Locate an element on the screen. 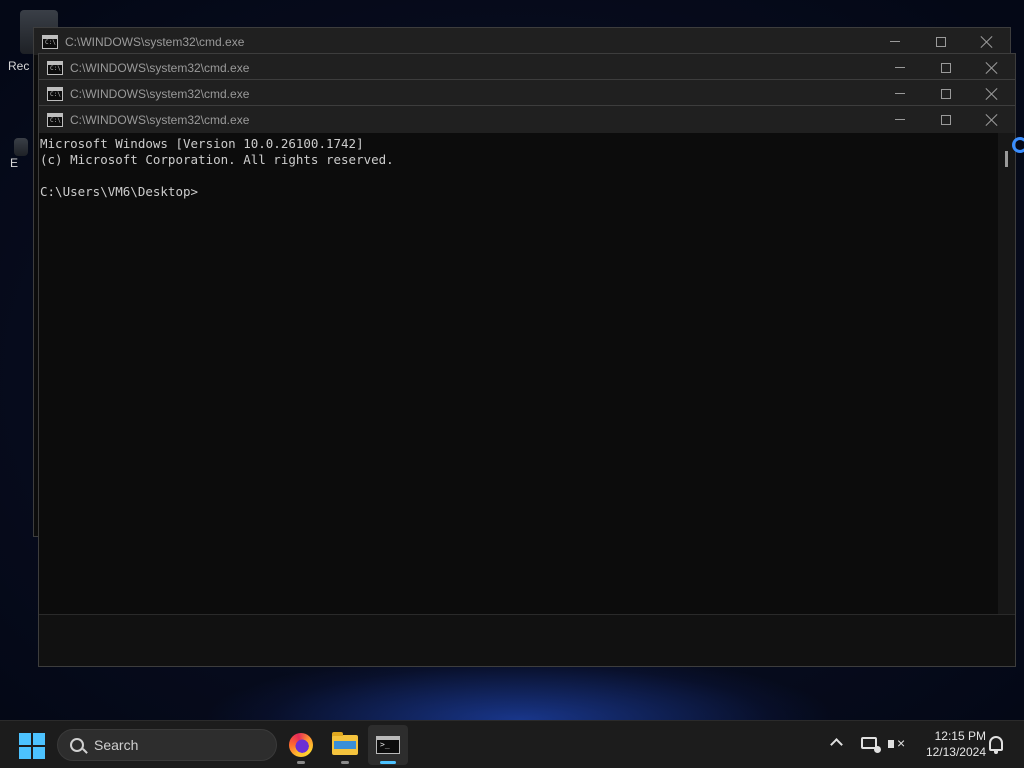 Image resolution: width=1024 pixels, height=768 pixels. file-explorer-icon is located at coordinates (345, 743).